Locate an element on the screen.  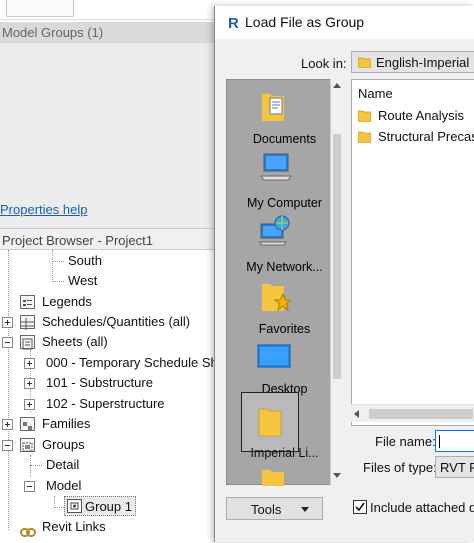
tree-item-label: 102 - Superstructure is located at coordinates (105, 403).